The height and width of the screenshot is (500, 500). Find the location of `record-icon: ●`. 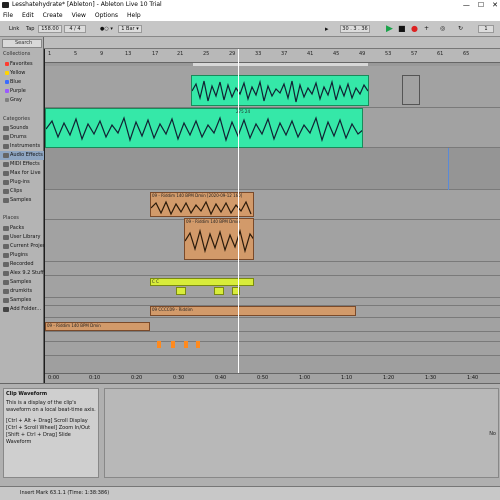

record-icon: ● is located at coordinates (414, 29).